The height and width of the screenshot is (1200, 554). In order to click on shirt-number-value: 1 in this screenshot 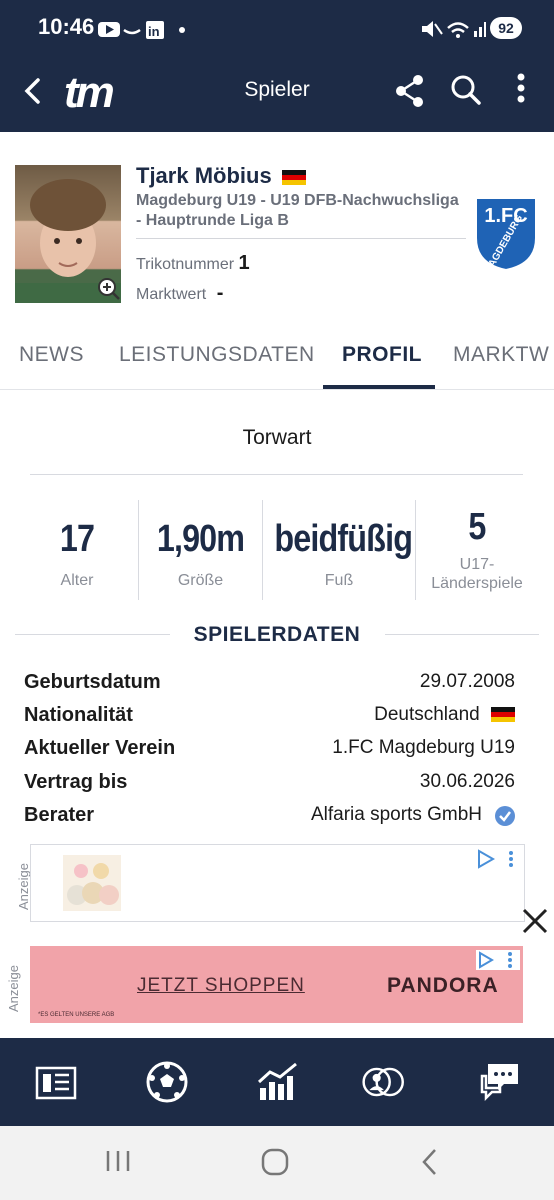, I will do `click(244, 263)`.